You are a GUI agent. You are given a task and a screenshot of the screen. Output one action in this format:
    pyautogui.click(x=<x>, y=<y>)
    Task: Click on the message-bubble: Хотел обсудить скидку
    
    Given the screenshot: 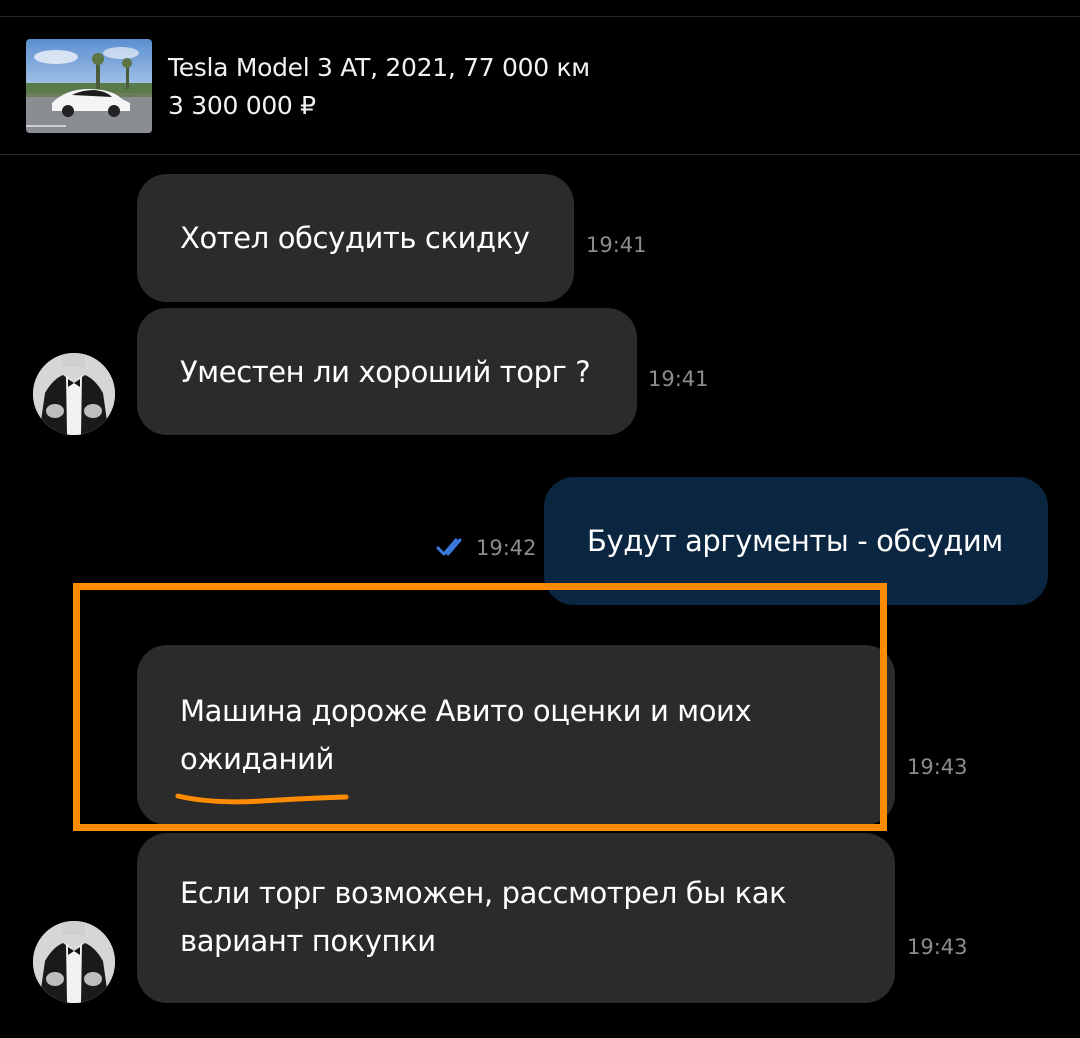 What is the action you would take?
    pyautogui.click(x=355, y=238)
    